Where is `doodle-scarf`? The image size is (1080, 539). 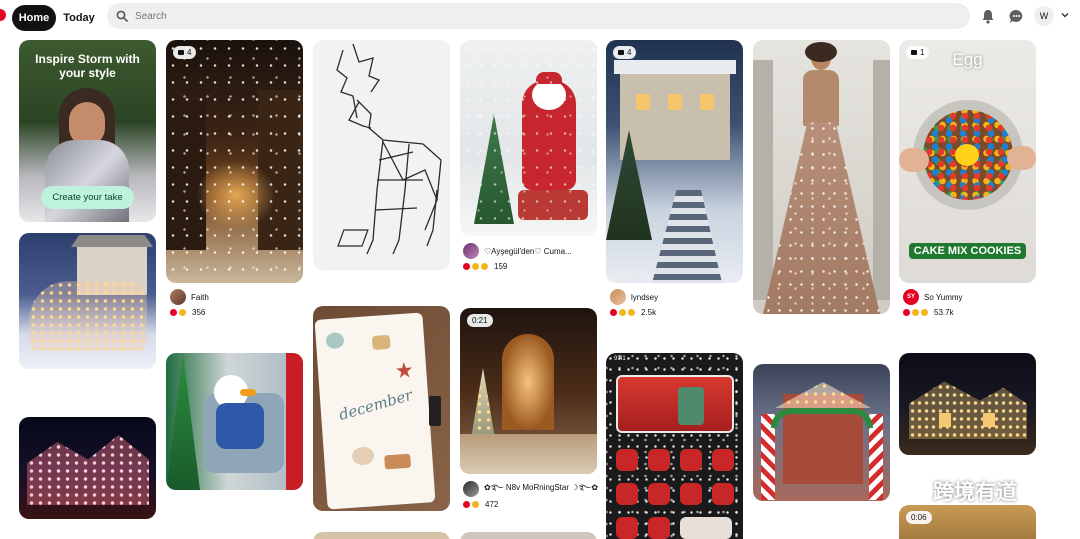
doodle-scarf is located at coordinates (398, 461).